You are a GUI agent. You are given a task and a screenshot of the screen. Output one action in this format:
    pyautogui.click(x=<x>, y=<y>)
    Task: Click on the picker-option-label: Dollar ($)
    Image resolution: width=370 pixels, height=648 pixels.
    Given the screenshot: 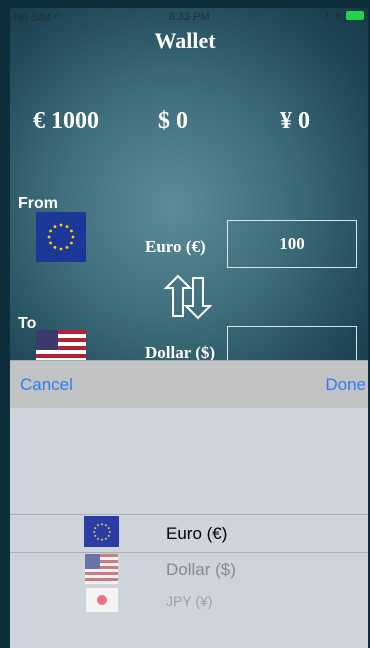 What is the action you would take?
    pyautogui.click(x=201, y=569)
    